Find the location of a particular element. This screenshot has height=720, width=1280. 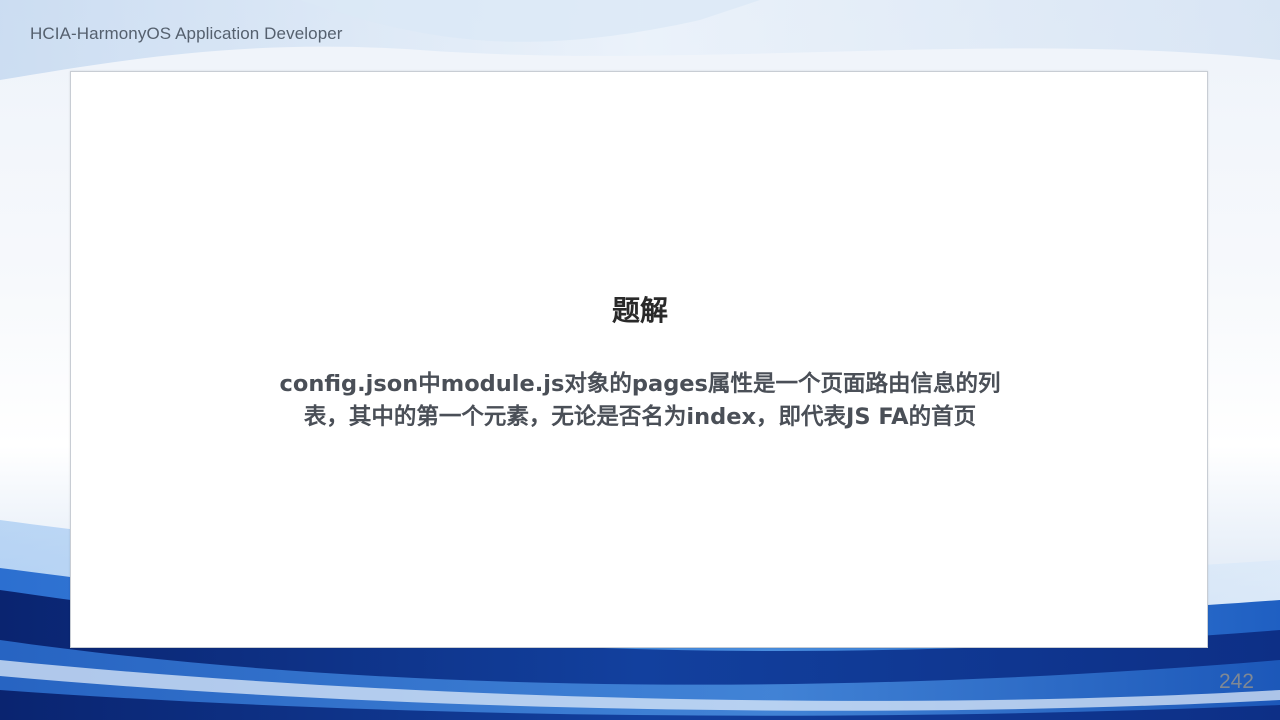

page-number: 242 is located at coordinates (1236, 681).